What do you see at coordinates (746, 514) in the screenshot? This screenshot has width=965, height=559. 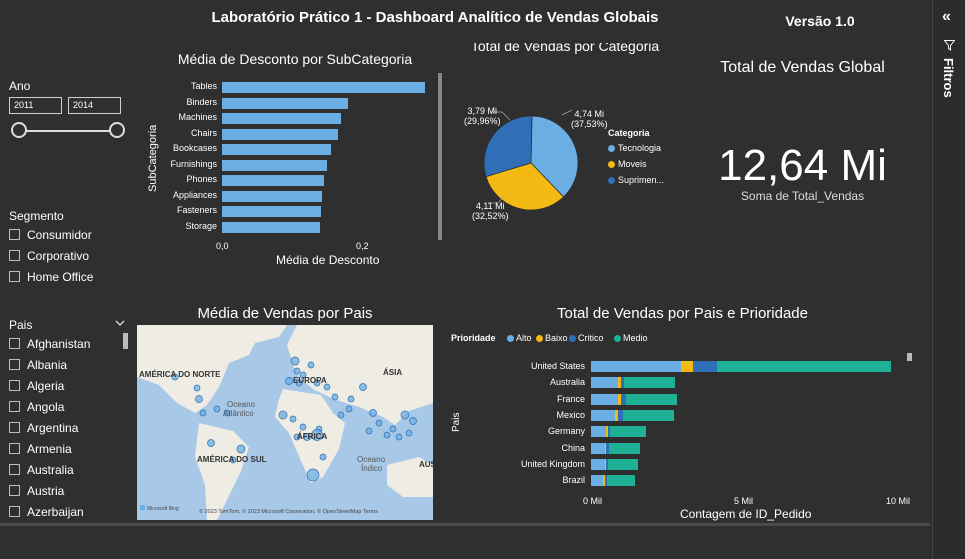 I see `priority-chart-x-title: Contagem de ID_Pedido` at bounding box center [746, 514].